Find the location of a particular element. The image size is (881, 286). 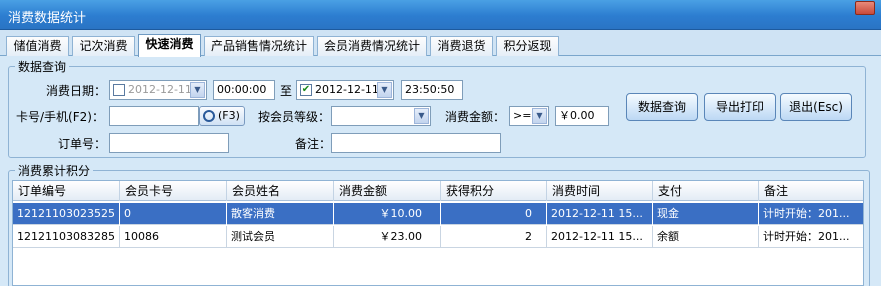

cell-points: 2 is located at coordinates (494, 237).